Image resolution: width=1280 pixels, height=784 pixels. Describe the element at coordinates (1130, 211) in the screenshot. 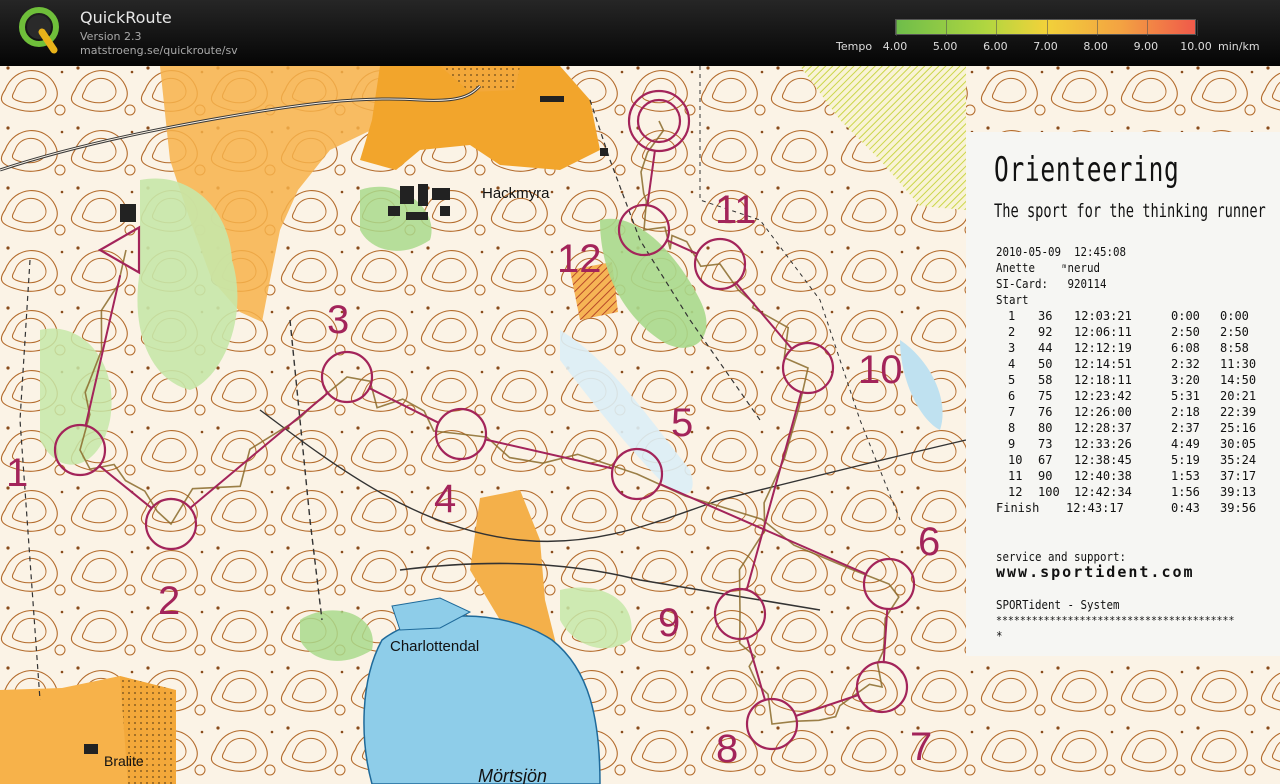

I see `receipt-subtitle: The sport for the thinking runner` at that location.